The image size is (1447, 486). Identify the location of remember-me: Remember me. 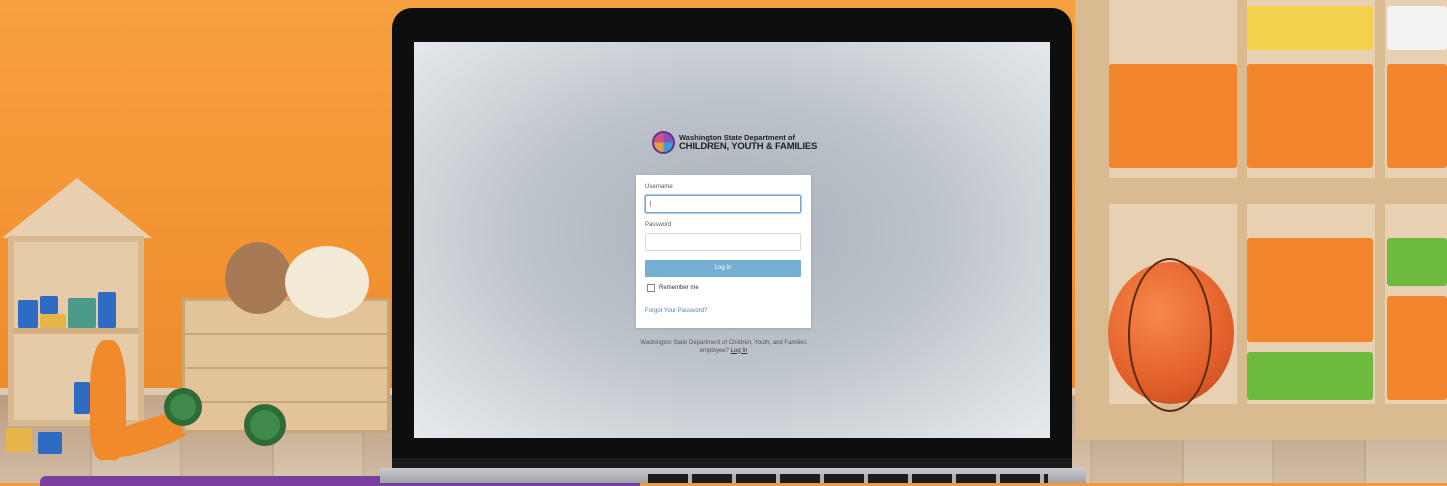
(673, 288).